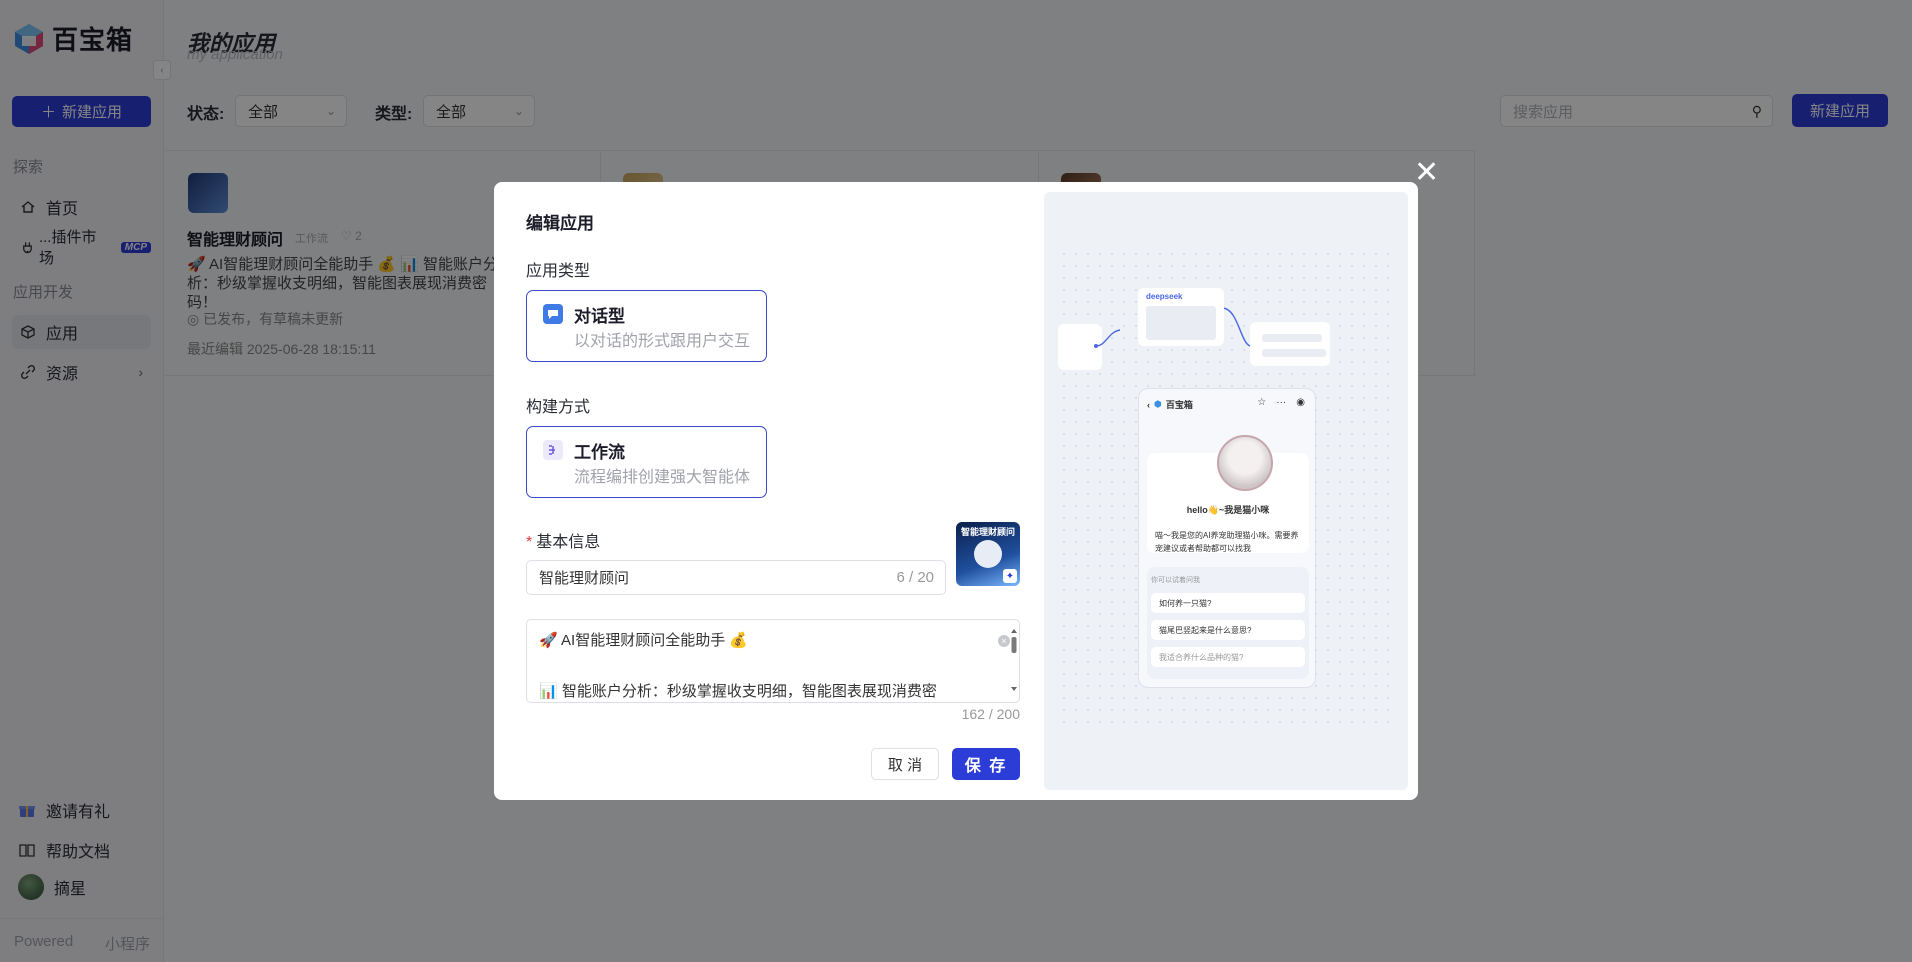 The image size is (1912, 962). What do you see at coordinates (915, 577) in the screenshot?
I see `app-name-counter: 6 / 20` at bounding box center [915, 577].